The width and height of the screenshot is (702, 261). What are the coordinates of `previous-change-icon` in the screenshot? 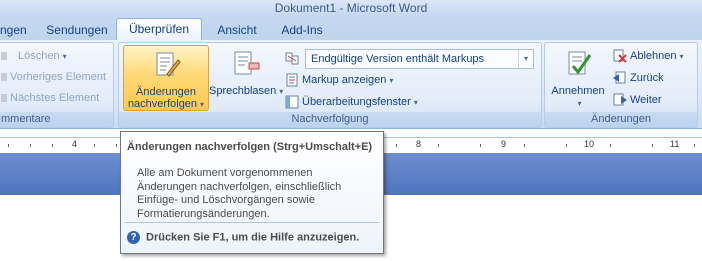 It's located at (620, 78).